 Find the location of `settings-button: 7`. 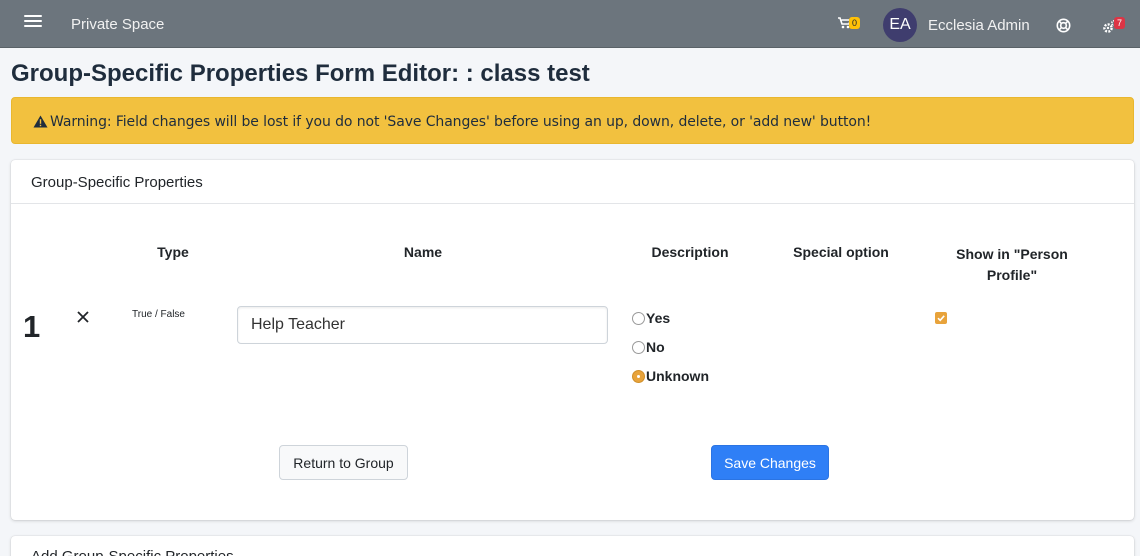

settings-button: 7 is located at coordinates (1117, 26).